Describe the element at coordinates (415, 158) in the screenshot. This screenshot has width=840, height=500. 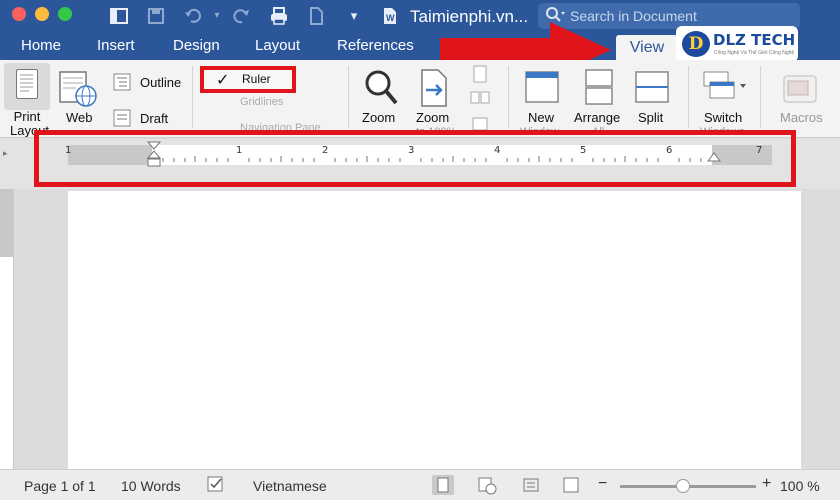
I see `ruler-highlight-box` at that location.